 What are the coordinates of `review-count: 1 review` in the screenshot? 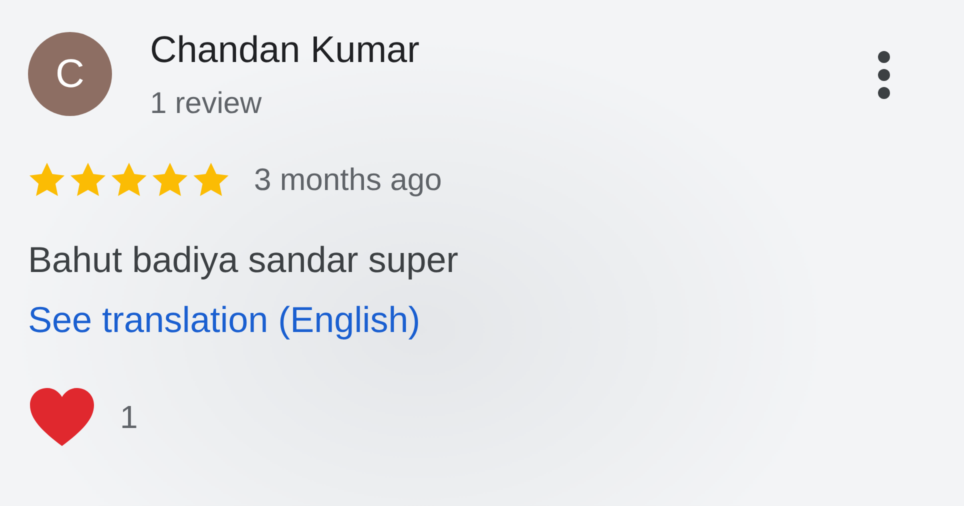 It's located at (206, 104).